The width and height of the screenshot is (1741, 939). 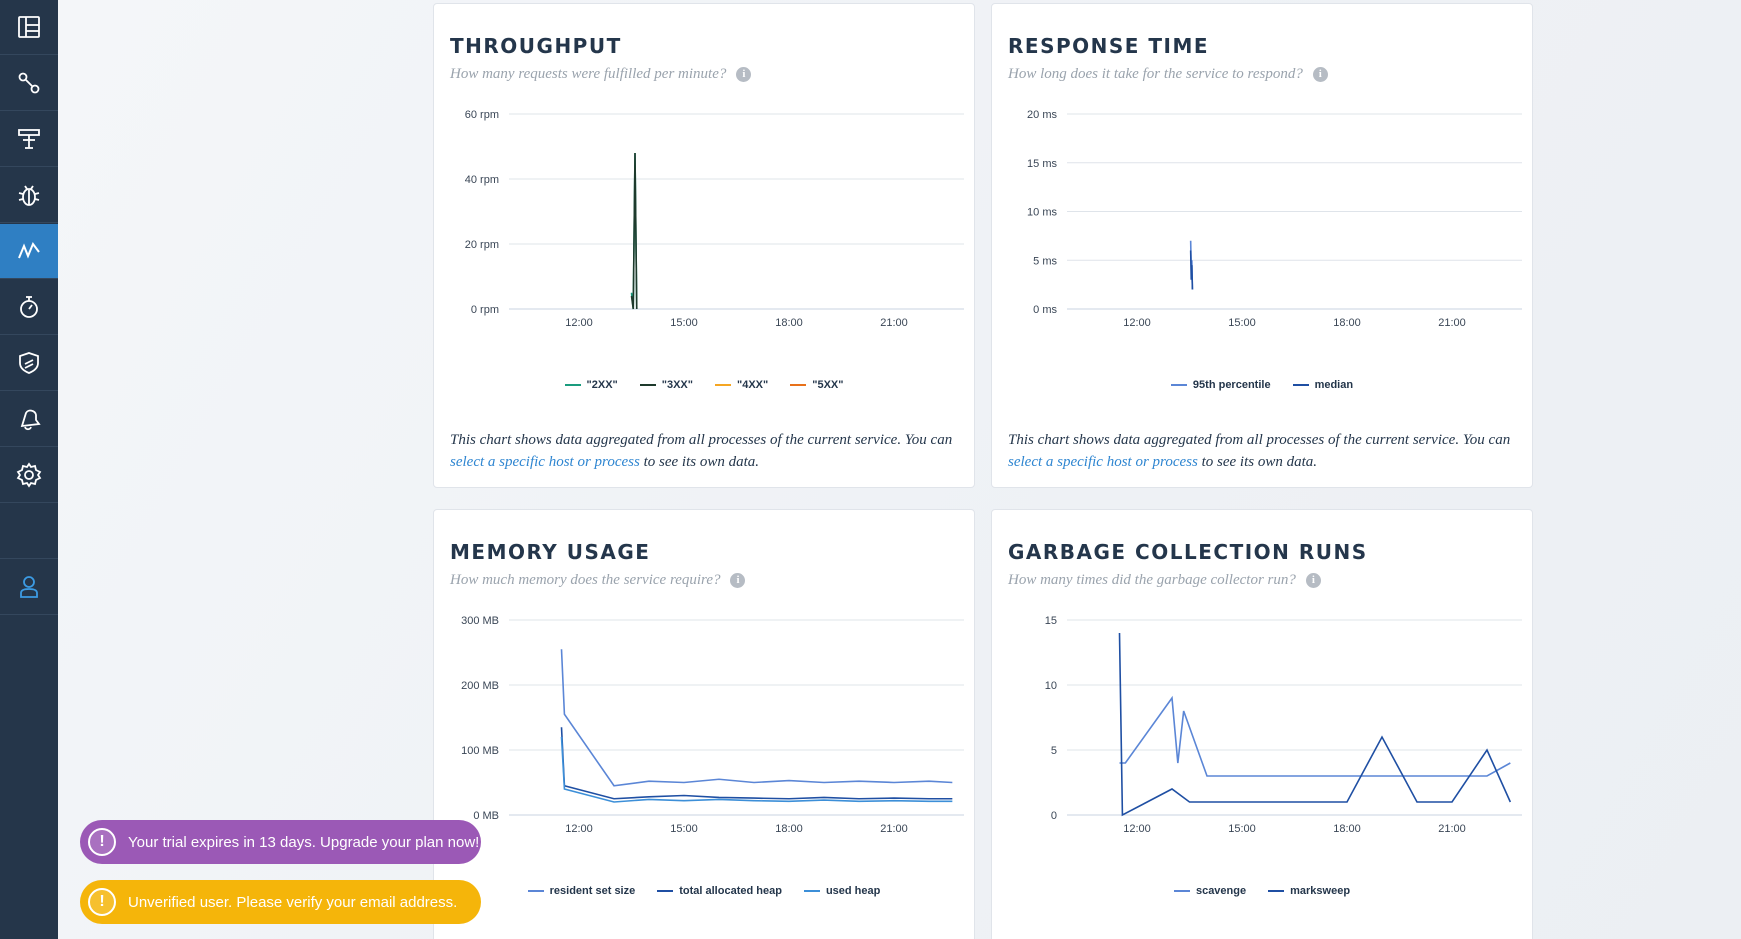 I want to click on y-tick-label: 15, so click(x=1051, y=621).